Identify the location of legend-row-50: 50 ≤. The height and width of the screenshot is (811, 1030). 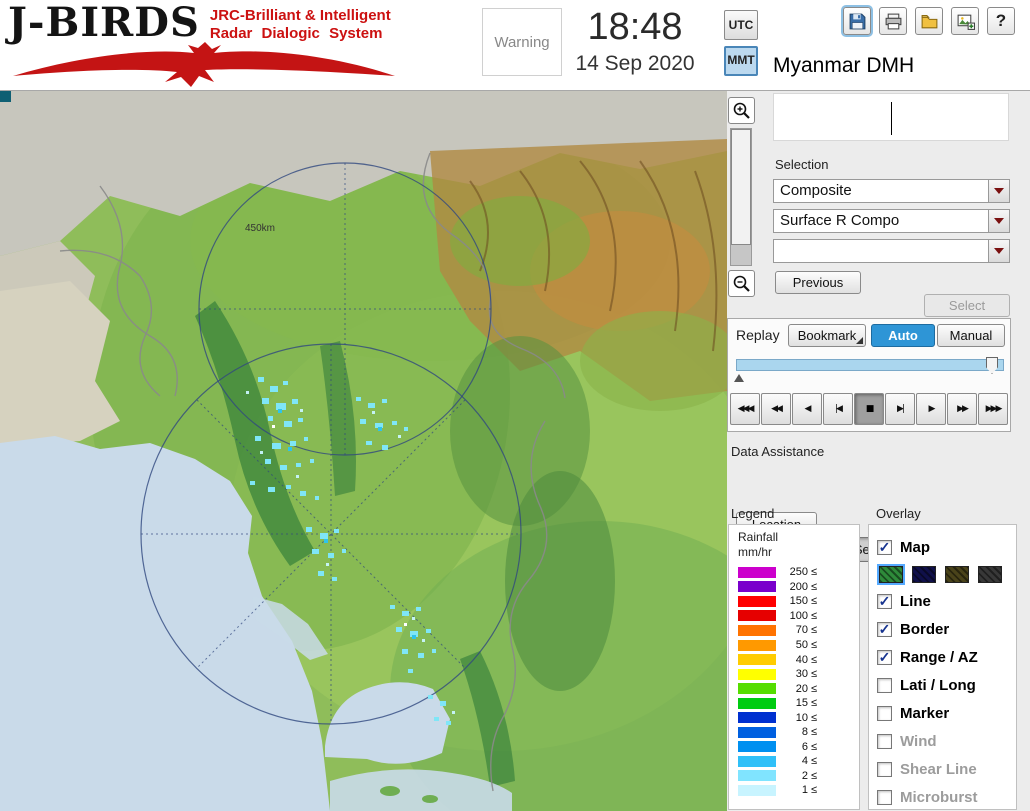
(797, 645).